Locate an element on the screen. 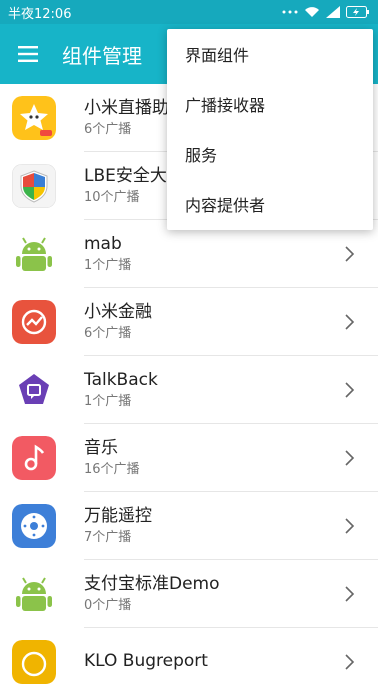 The height and width of the screenshot is (696, 378). page-title: 组件管理 is located at coordinates (102, 55).